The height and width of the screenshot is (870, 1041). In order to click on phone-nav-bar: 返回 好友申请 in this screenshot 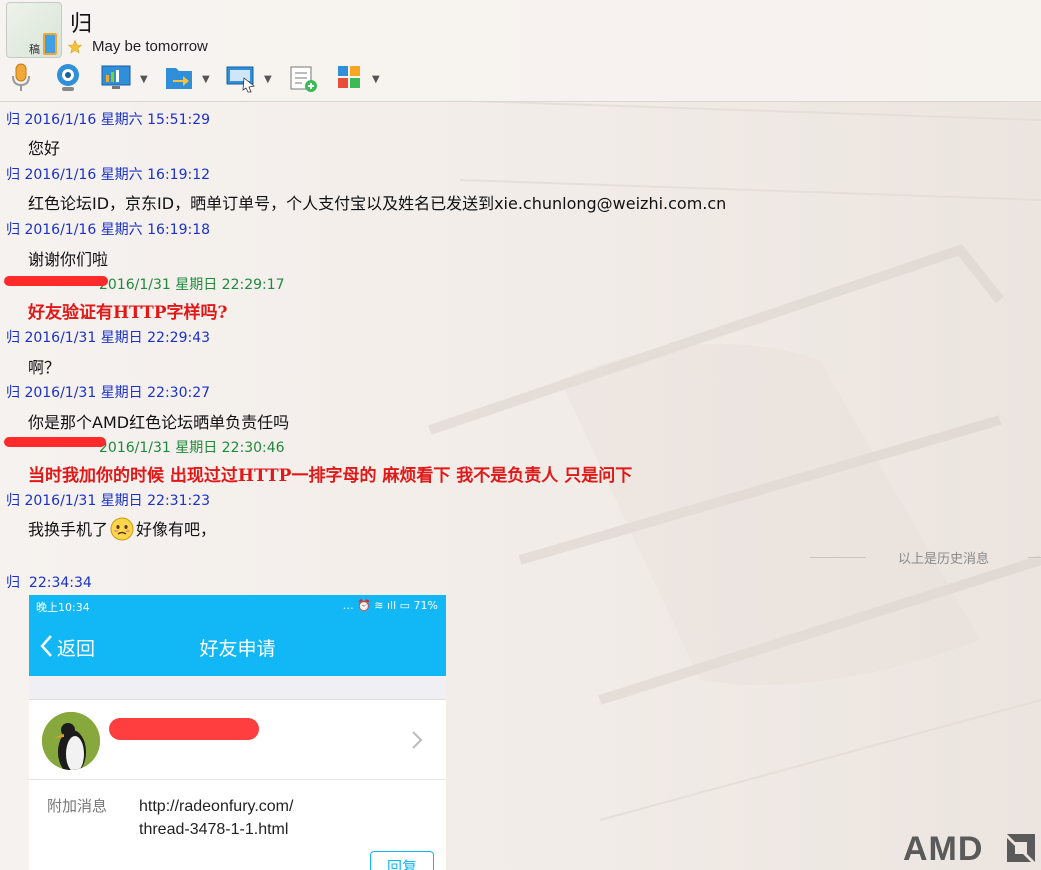, I will do `click(237, 646)`.